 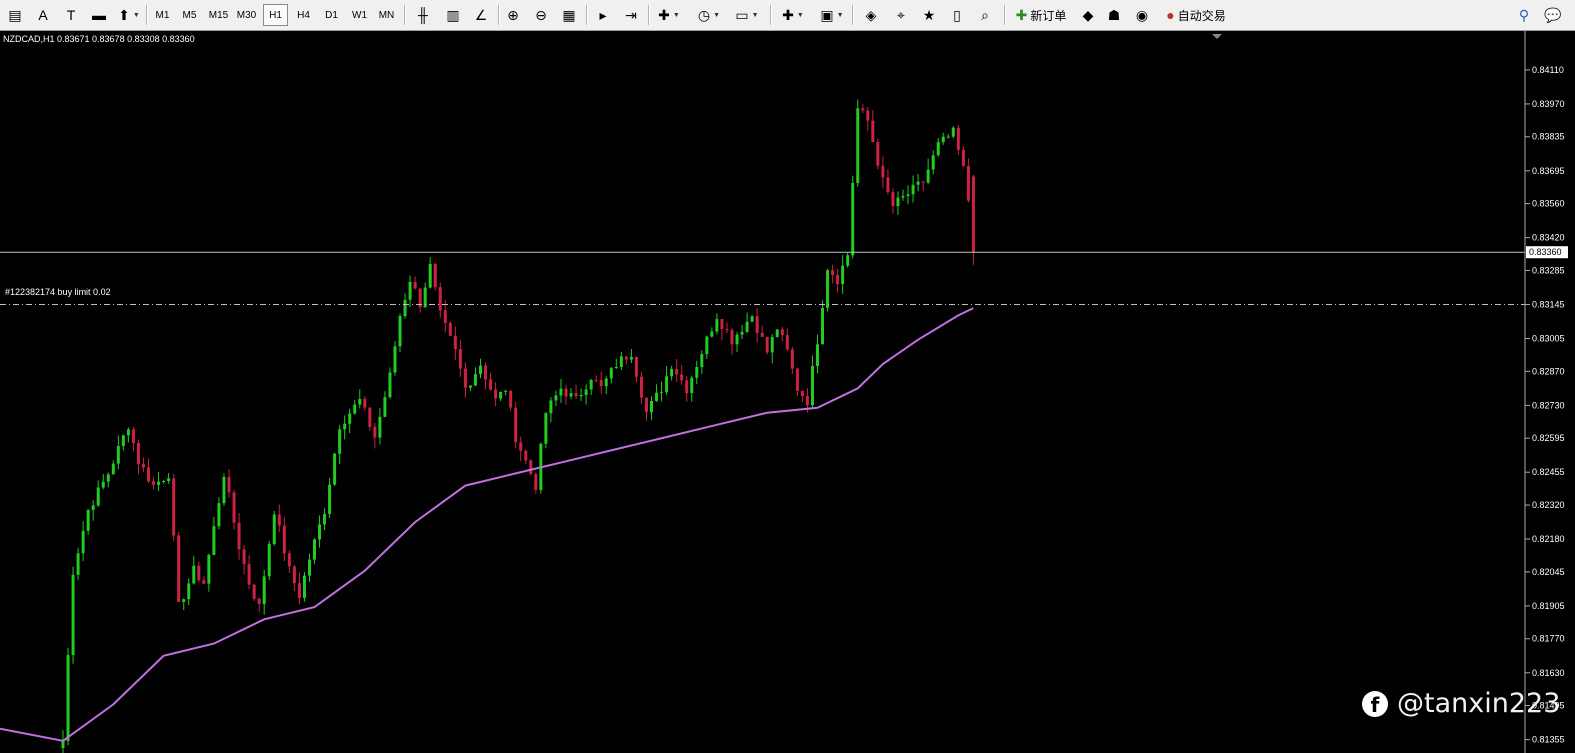 What do you see at coordinates (1524, 15) in the screenshot?
I see `search-button: ⚲` at bounding box center [1524, 15].